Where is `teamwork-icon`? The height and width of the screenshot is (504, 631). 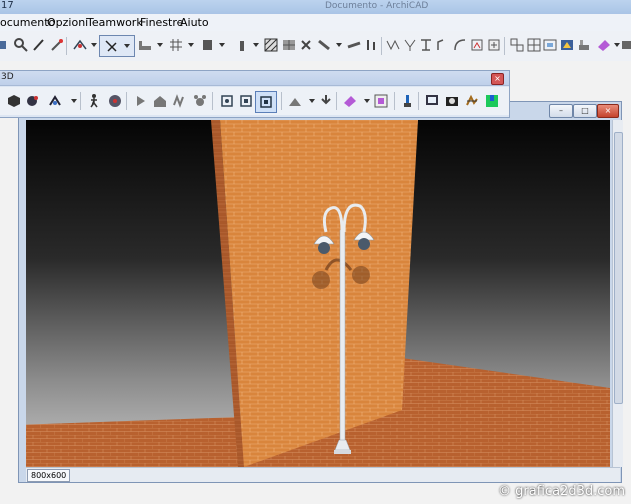 teamwork-icon is located at coordinates (550, 45).